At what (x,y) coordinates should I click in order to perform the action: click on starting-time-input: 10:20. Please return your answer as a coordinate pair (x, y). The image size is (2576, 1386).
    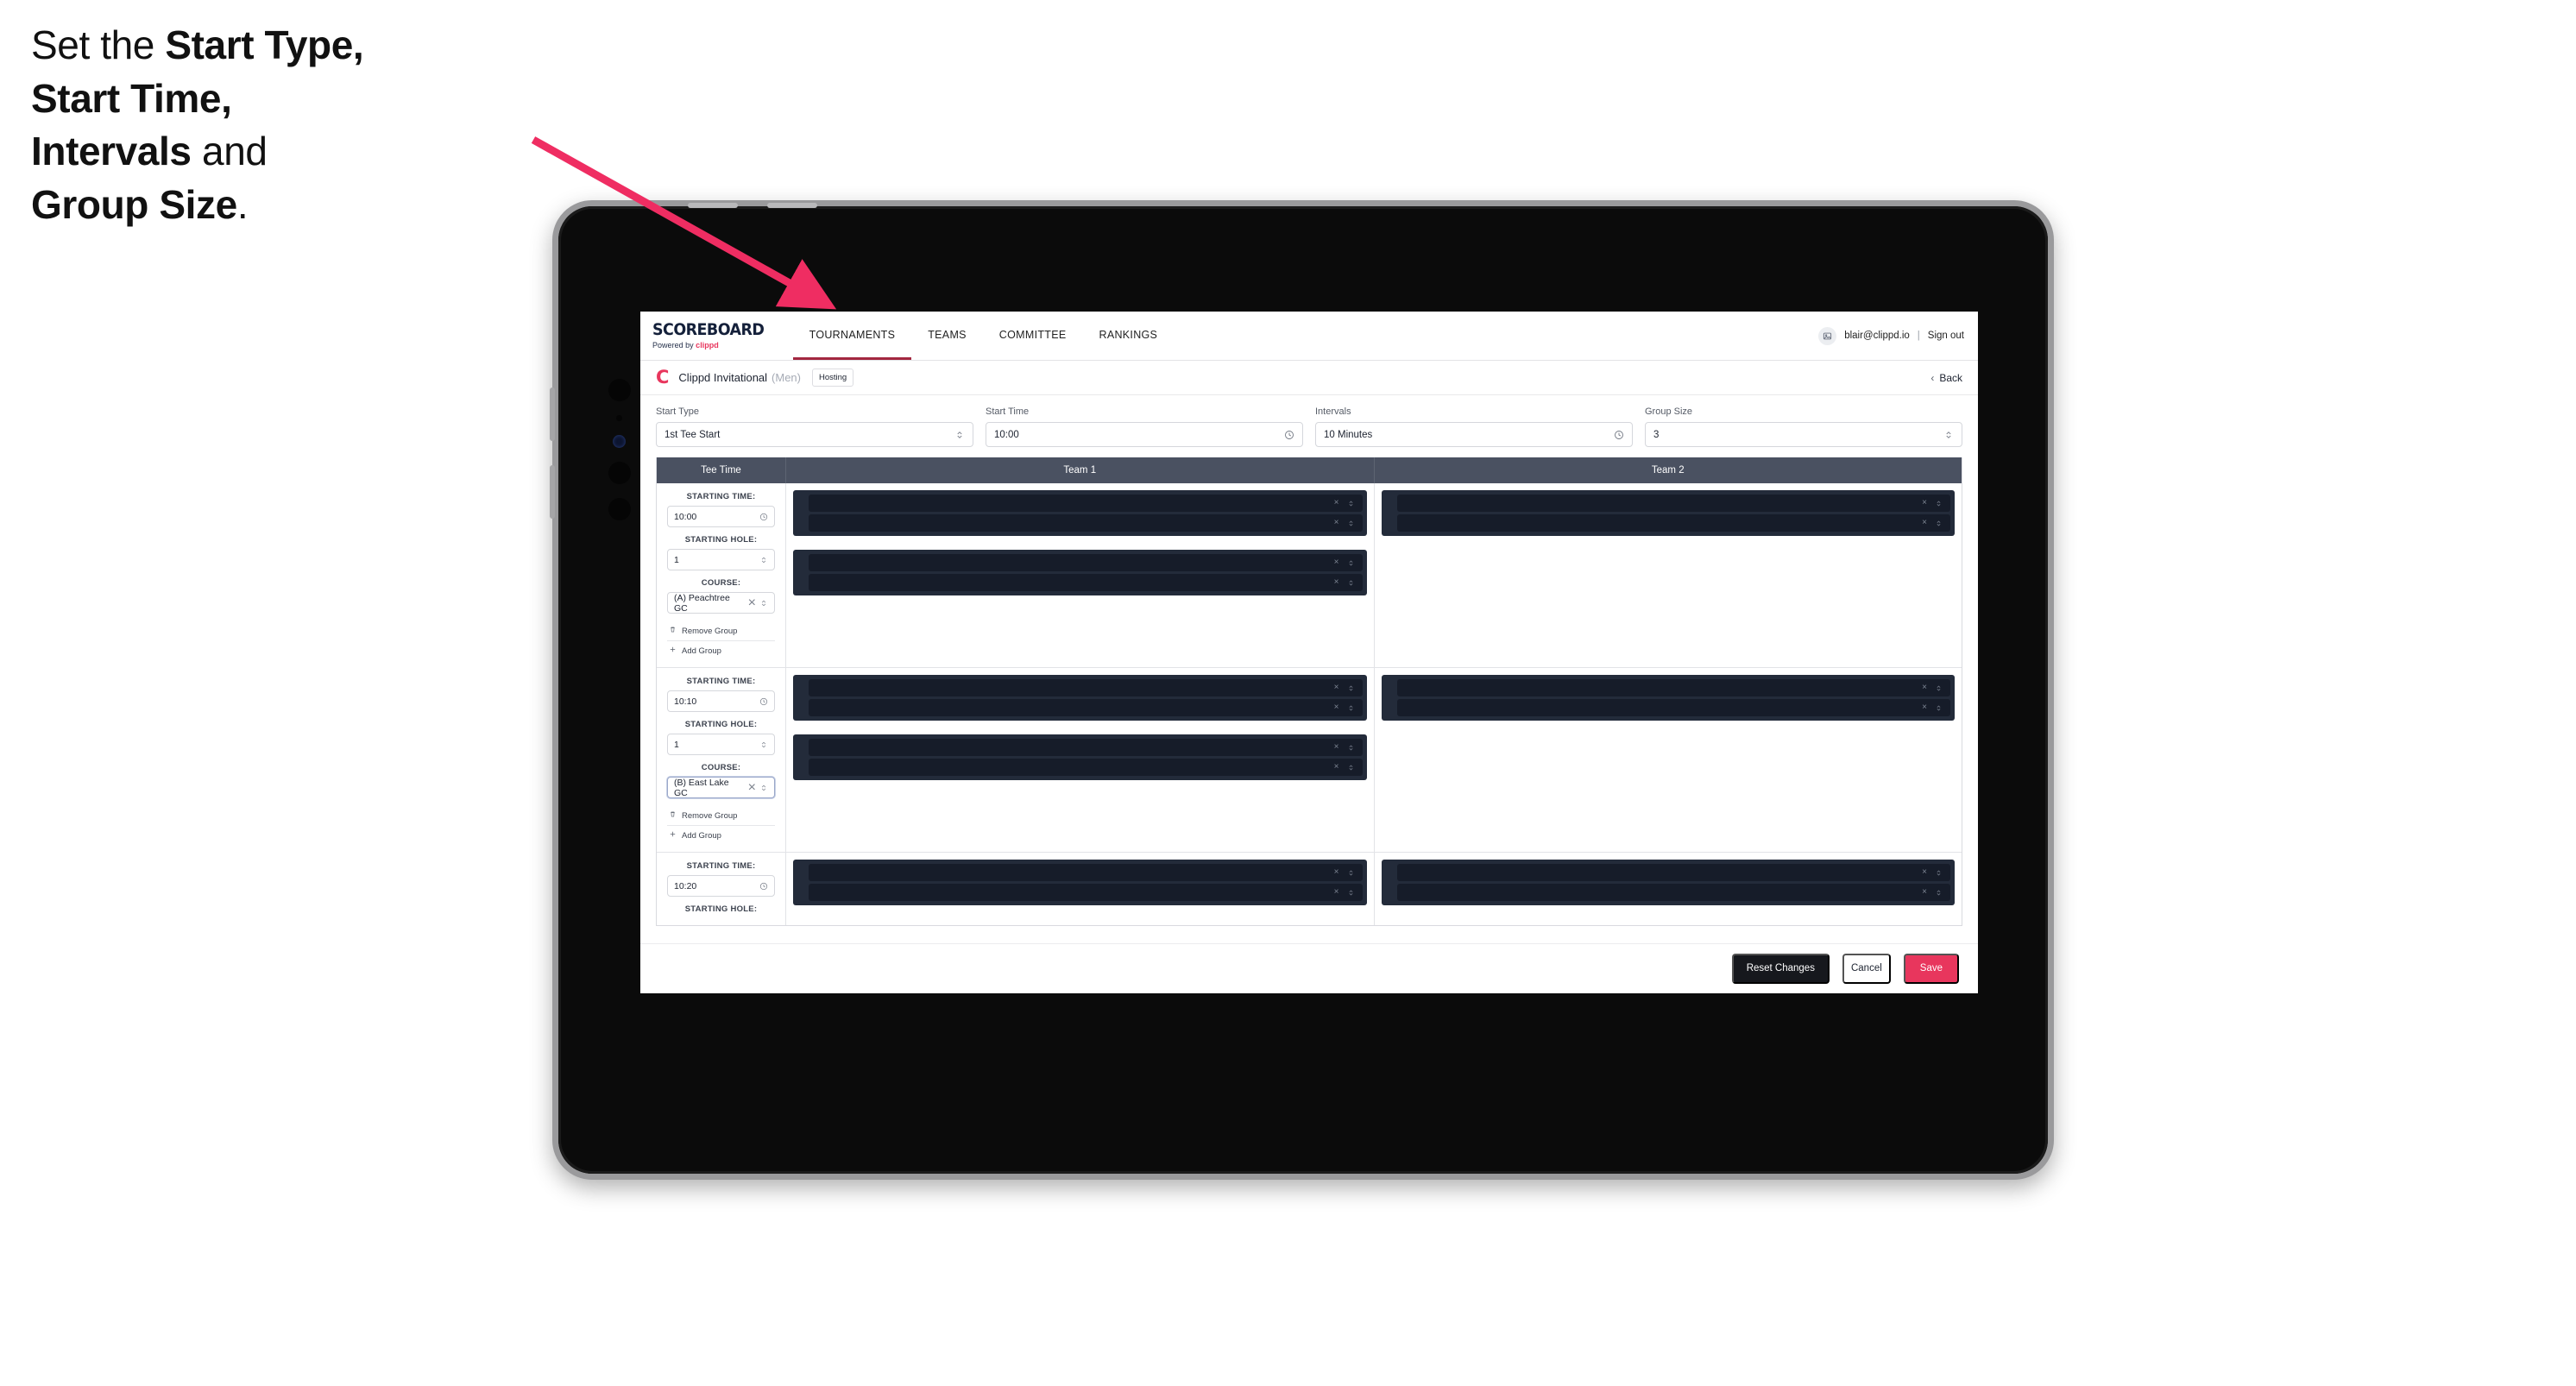
    Looking at the image, I should click on (721, 886).